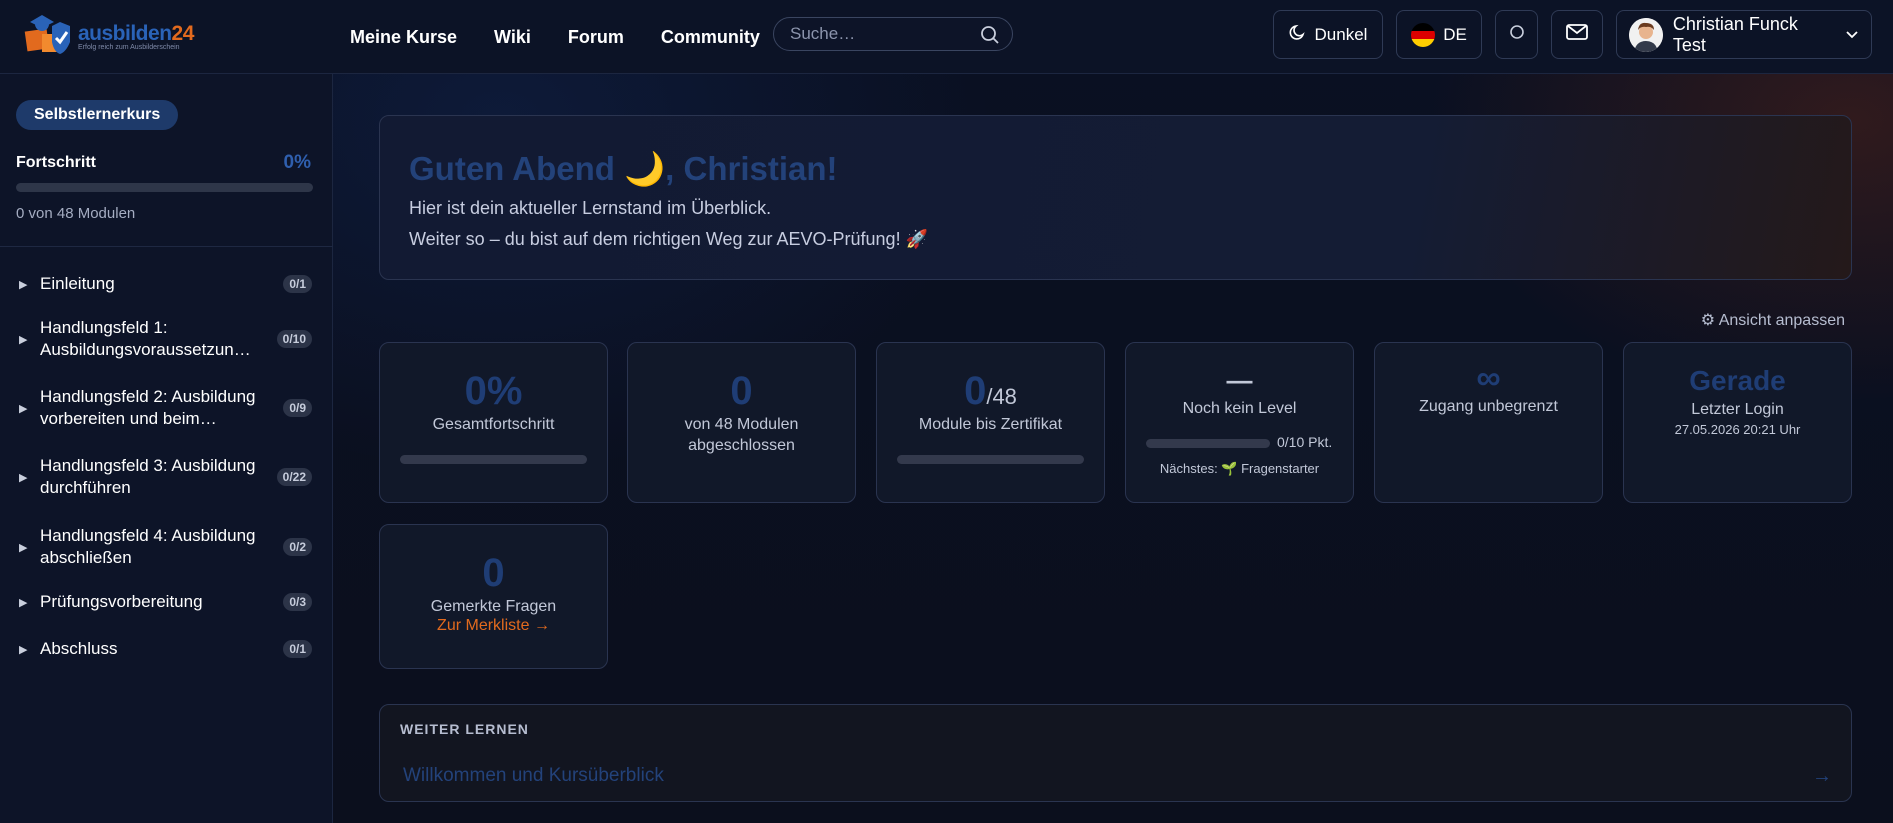  I want to click on certificate-modules-card: 0/48 Module bis Zertifikat, so click(990, 422).